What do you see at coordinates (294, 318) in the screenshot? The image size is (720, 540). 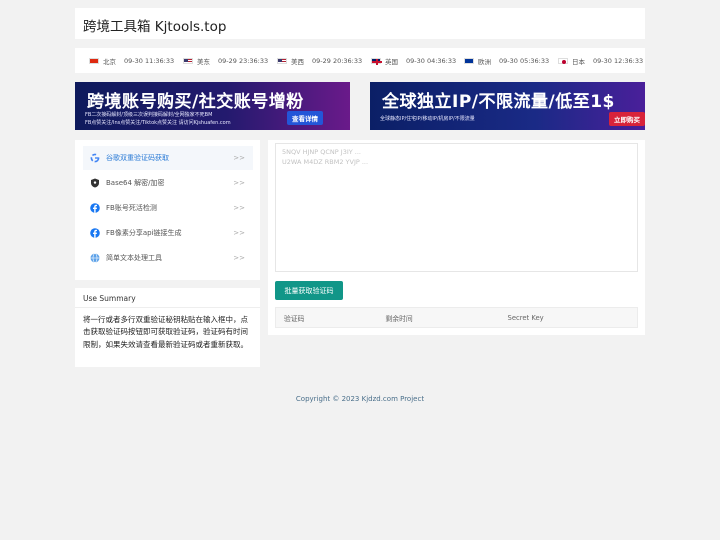 I see `column-header-code: 验证码` at bounding box center [294, 318].